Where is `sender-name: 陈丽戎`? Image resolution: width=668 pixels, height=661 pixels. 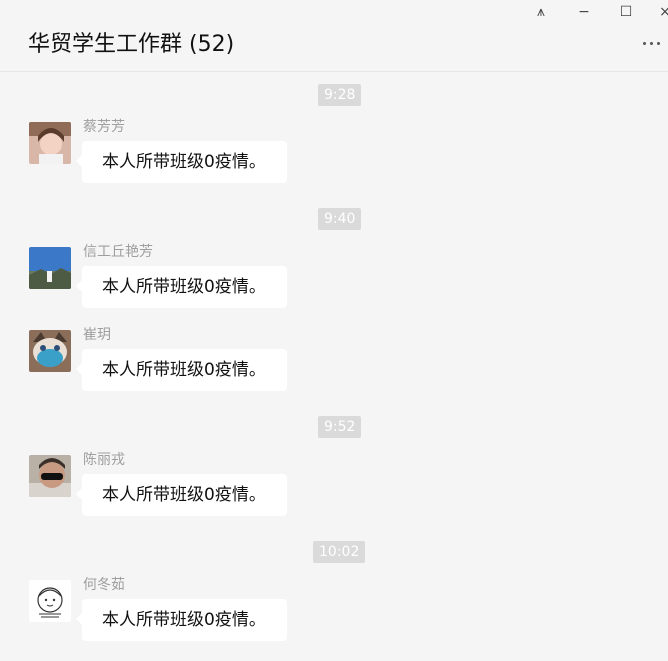
sender-name: 陈丽戎 is located at coordinates (104, 460).